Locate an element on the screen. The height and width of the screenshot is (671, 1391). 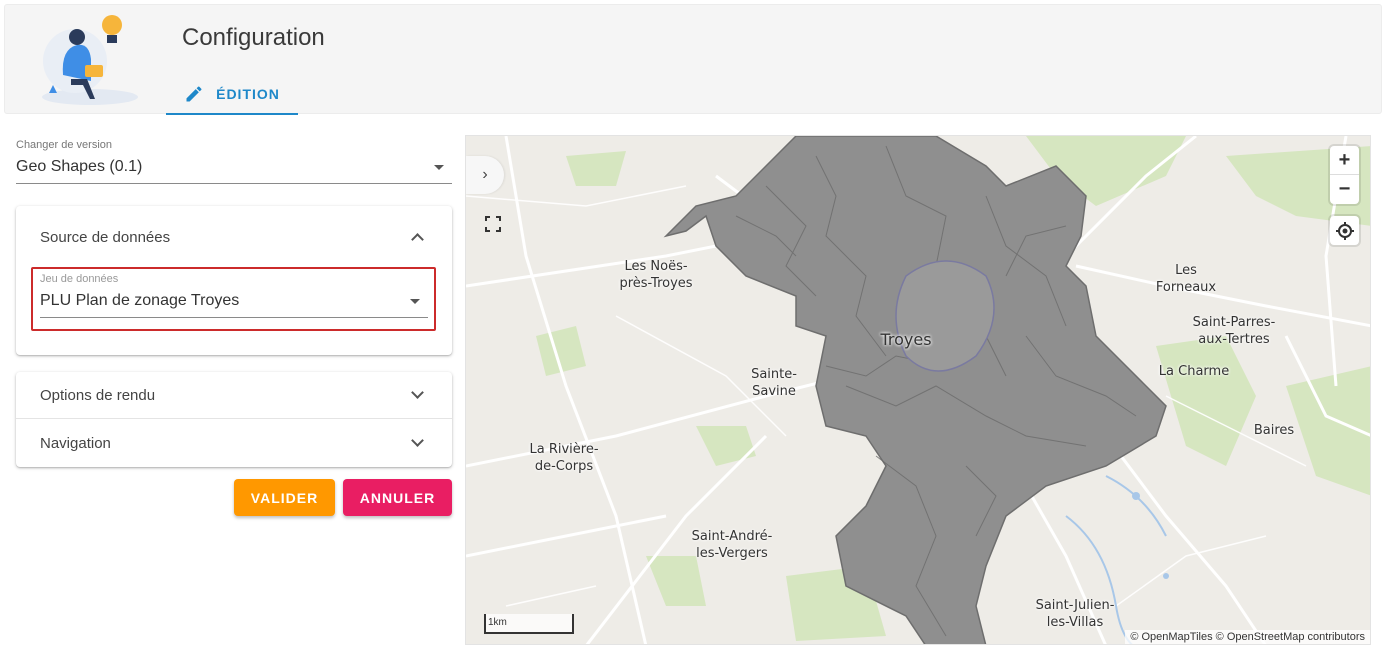
cancel-button: ANNULER is located at coordinates (397, 497).